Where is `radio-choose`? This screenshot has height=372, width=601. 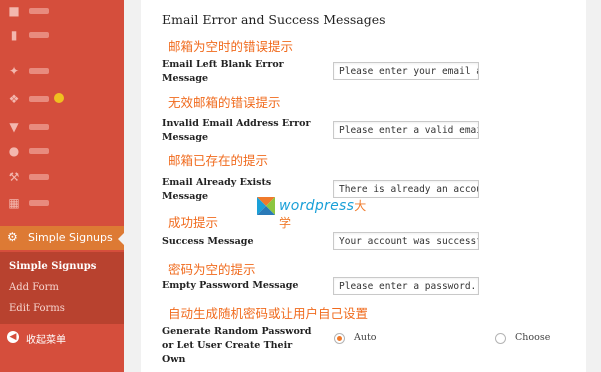
radio-choose is located at coordinates (500, 338).